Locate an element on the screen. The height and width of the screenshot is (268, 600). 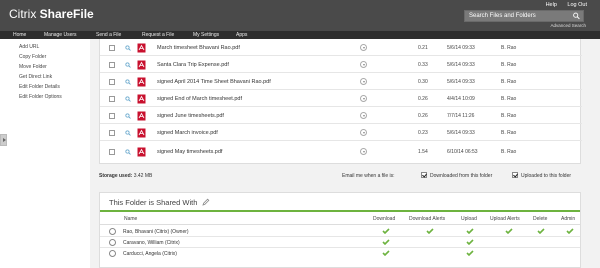
storage-label: Storage used: is located at coordinates (116, 176).